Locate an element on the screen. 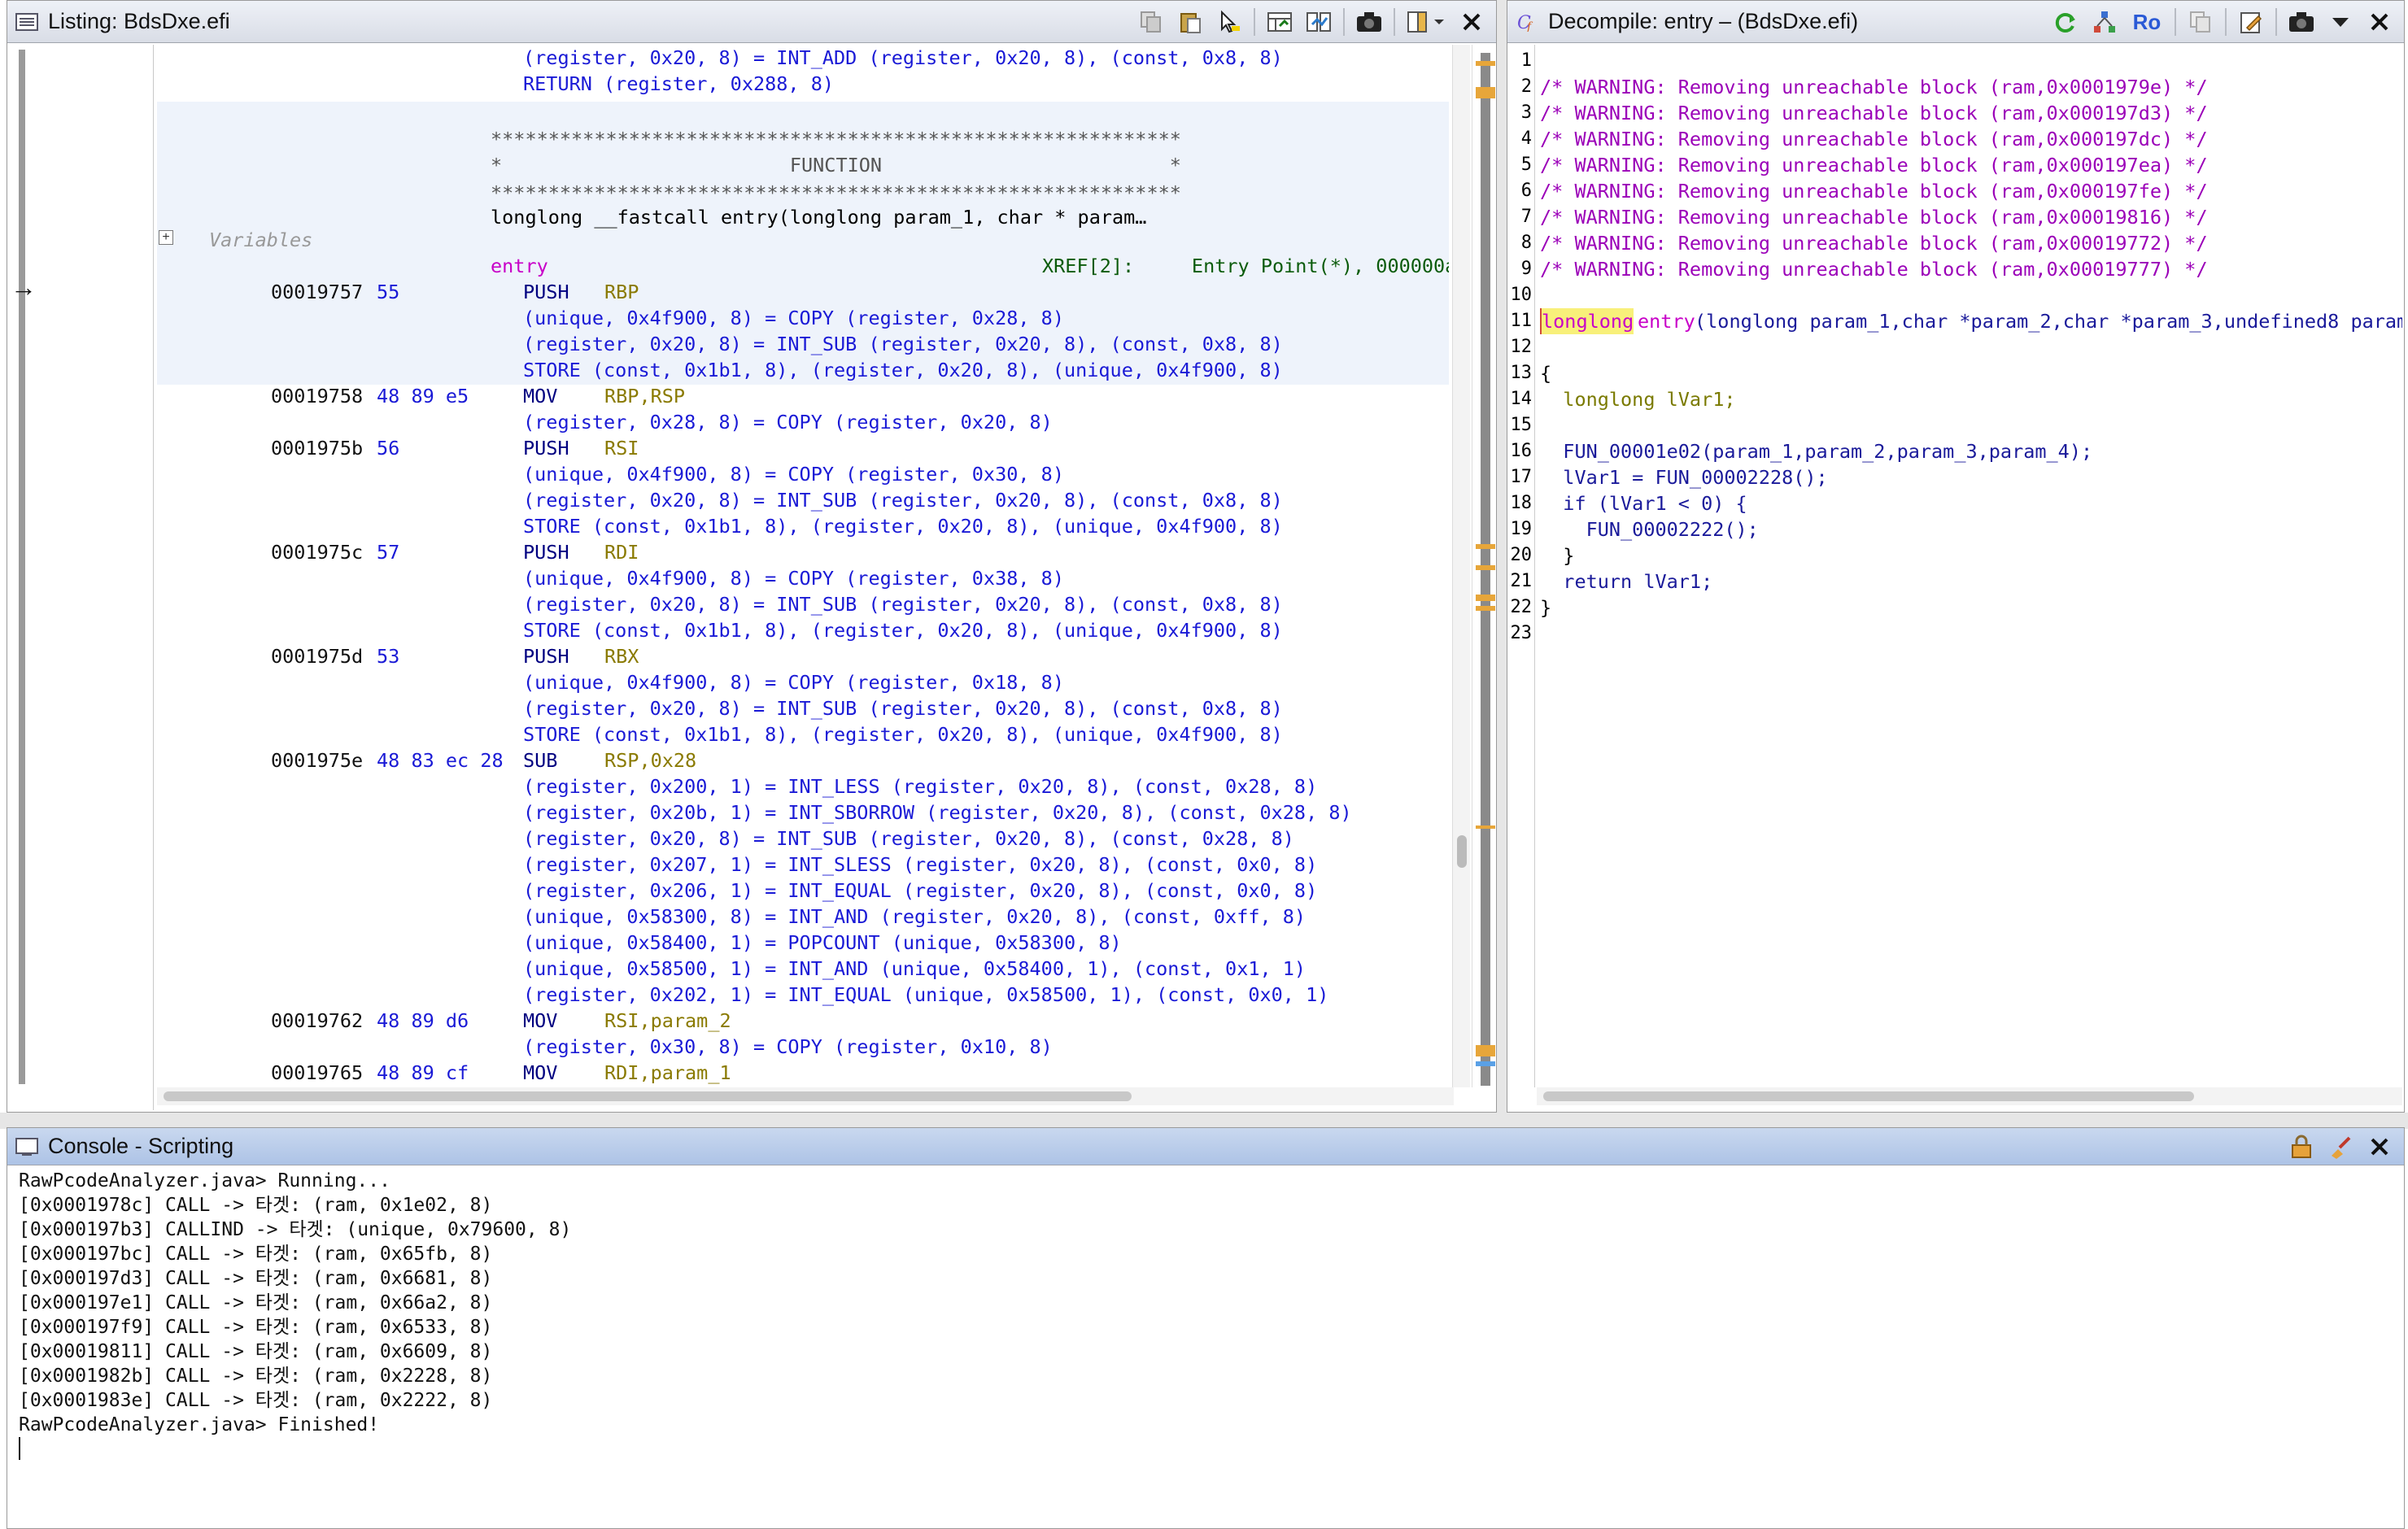  edit-signature-icon is located at coordinates (2251, 22).